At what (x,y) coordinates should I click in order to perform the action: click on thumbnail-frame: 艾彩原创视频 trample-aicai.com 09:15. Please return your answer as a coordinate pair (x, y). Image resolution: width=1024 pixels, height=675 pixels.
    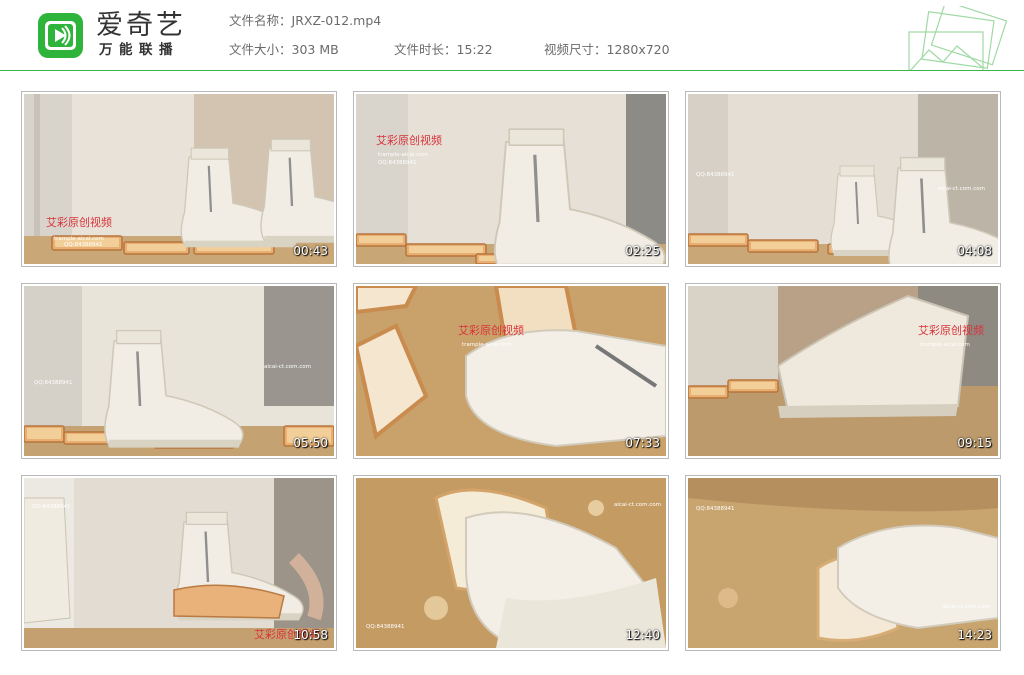
    Looking at the image, I should click on (843, 371).